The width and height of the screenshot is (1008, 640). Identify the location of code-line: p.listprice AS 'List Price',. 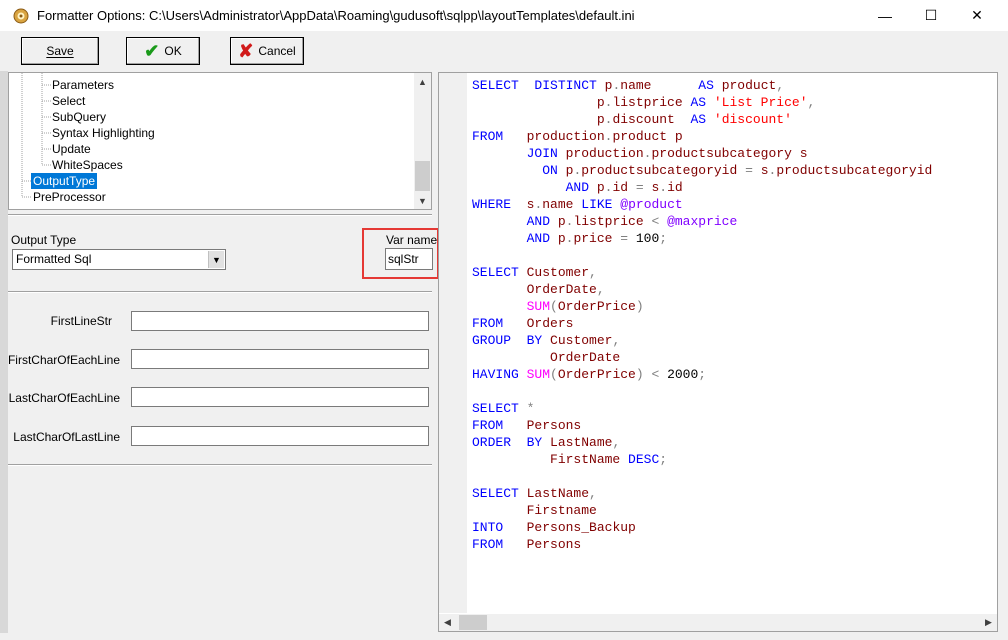
(702, 102).